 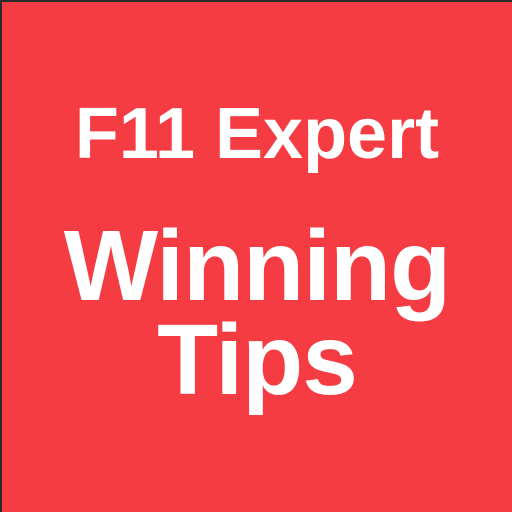 I want to click on title-line-3: Tips, so click(x=257, y=360).